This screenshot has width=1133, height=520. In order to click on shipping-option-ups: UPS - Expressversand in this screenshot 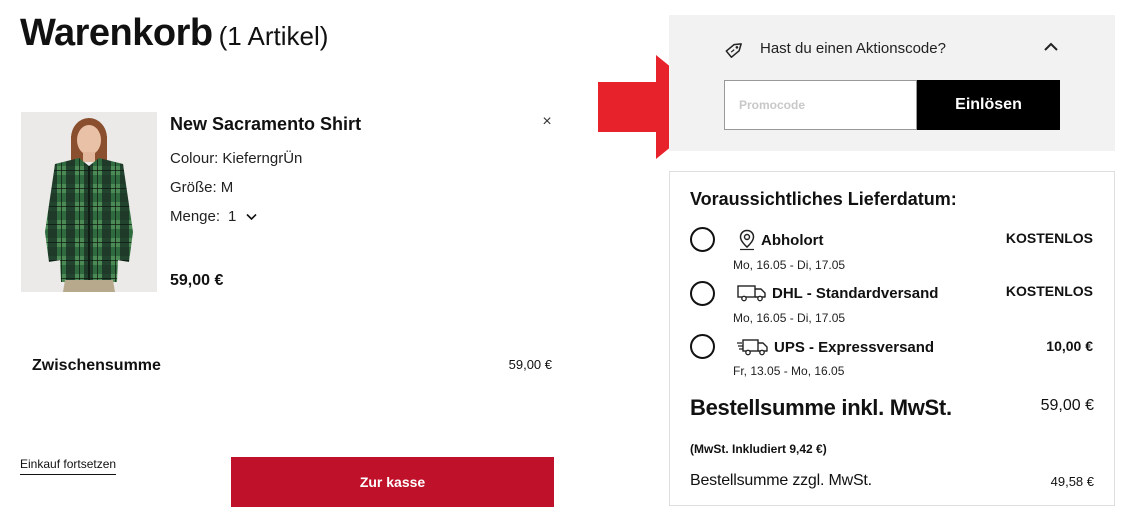, I will do `click(835, 347)`.